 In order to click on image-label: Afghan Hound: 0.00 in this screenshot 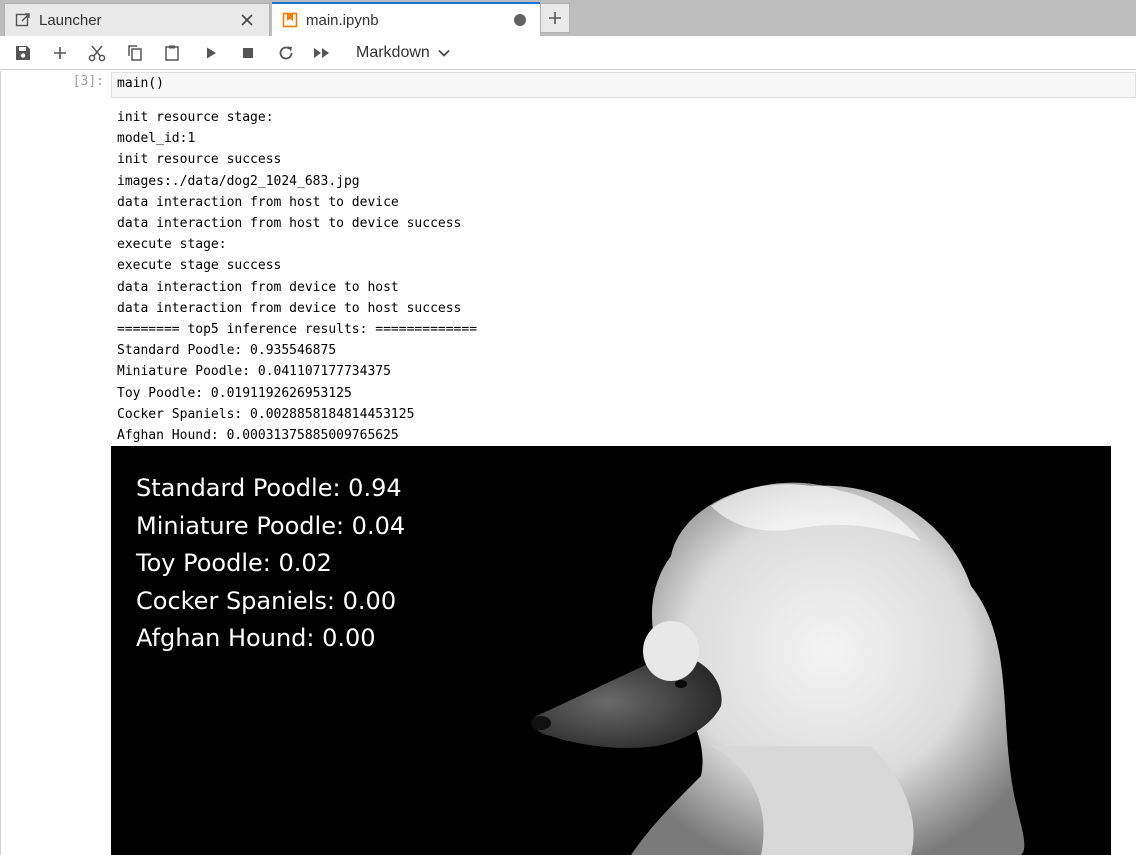, I will do `click(256, 638)`.